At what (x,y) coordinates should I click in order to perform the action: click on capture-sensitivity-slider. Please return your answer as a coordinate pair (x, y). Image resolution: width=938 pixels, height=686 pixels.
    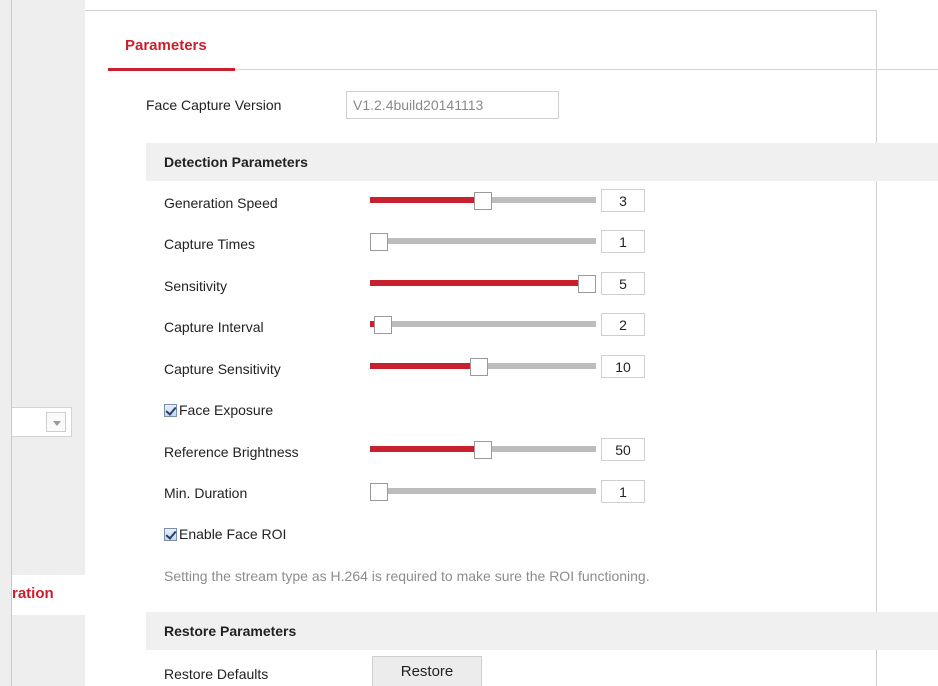
    Looking at the image, I should click on (483, 367).